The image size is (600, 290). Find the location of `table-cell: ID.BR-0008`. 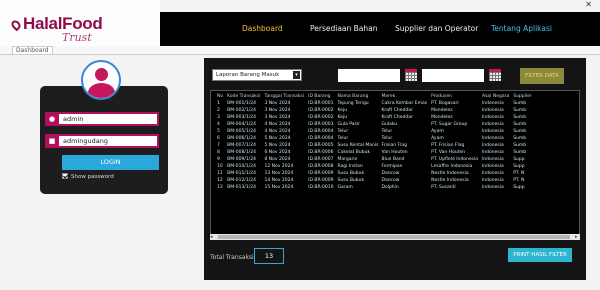

table-cell: ID.BR-0008 is located at coordinates (321, 166).